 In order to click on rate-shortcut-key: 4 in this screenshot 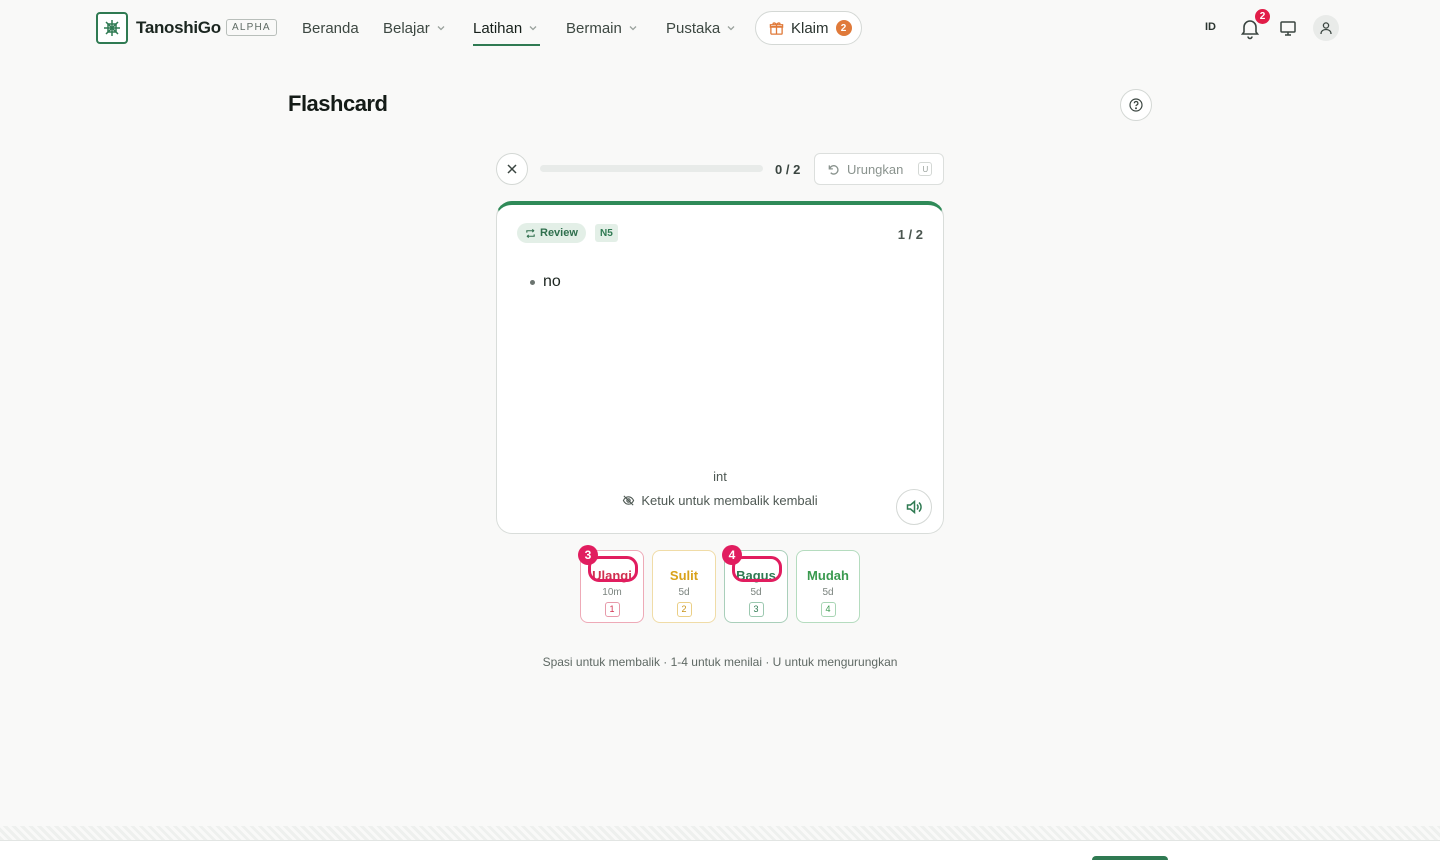, I will do `click(828, 609)`.